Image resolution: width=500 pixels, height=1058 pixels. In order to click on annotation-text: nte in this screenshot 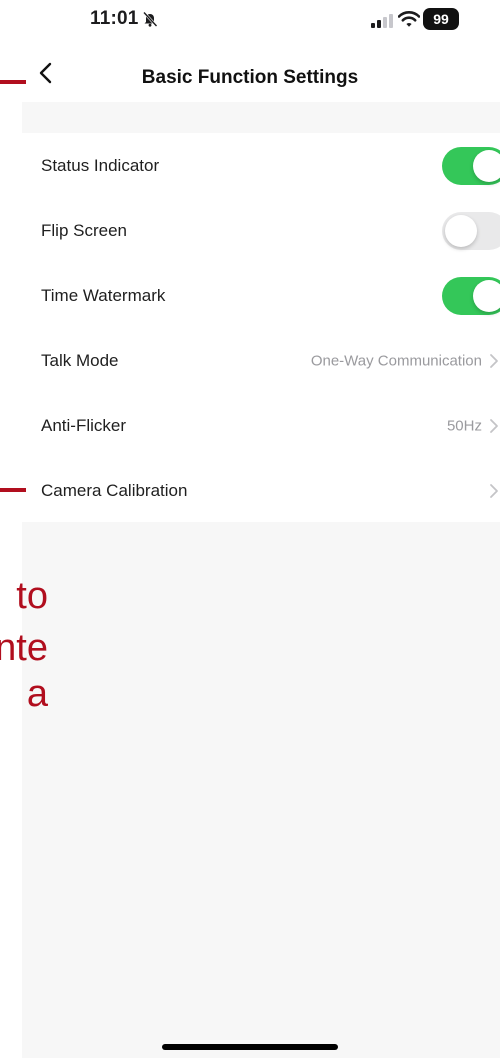, I will do `click(24, 648)`.